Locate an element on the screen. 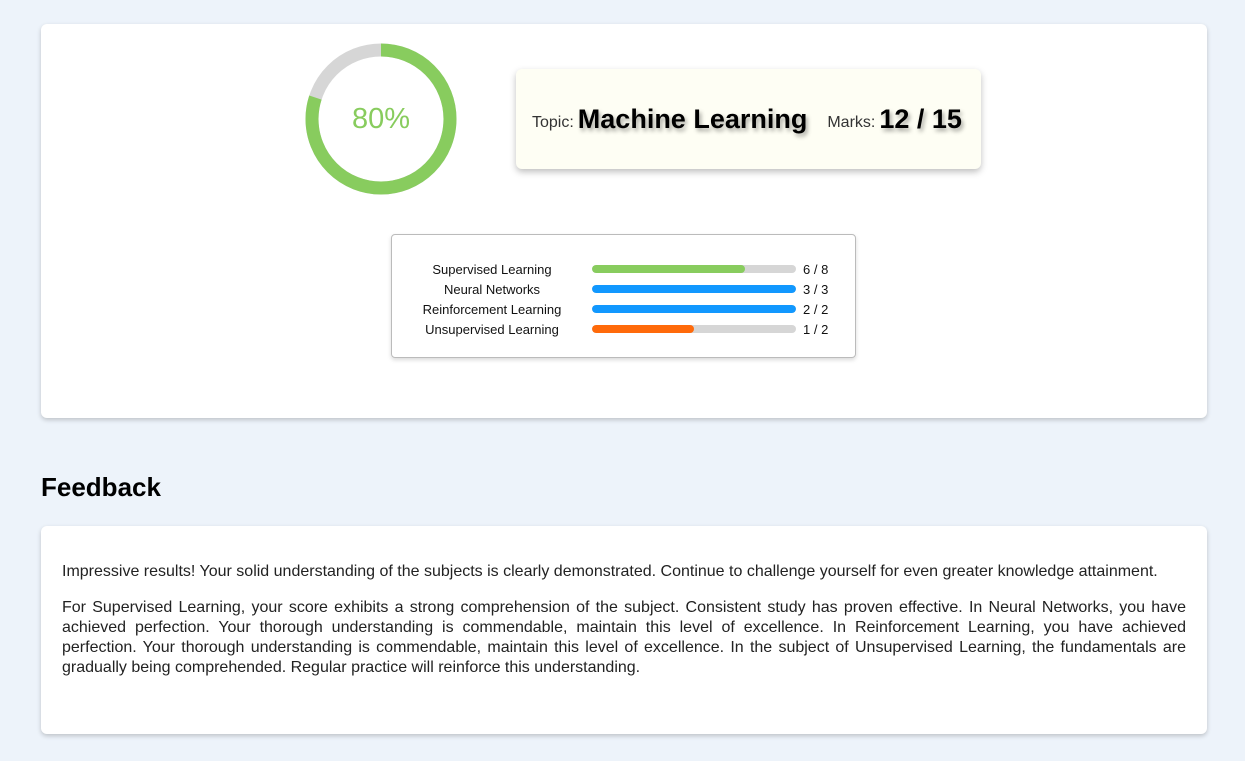 The height and width of the screenshot is (761, 1245). marks-label: Marks: is located at coordinates (851, 122).